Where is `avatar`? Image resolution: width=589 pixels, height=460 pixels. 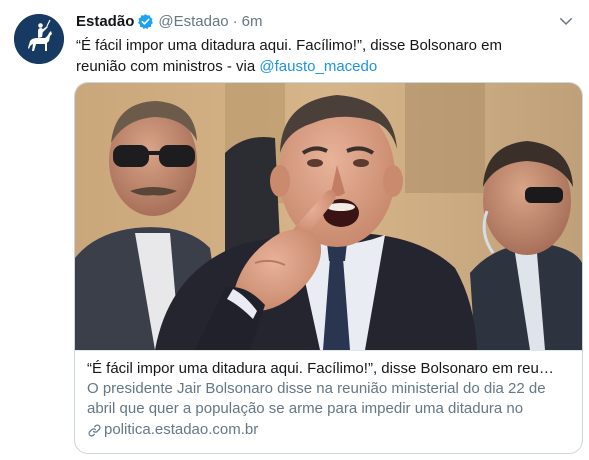
avatar is located at coordinates (39, 39).